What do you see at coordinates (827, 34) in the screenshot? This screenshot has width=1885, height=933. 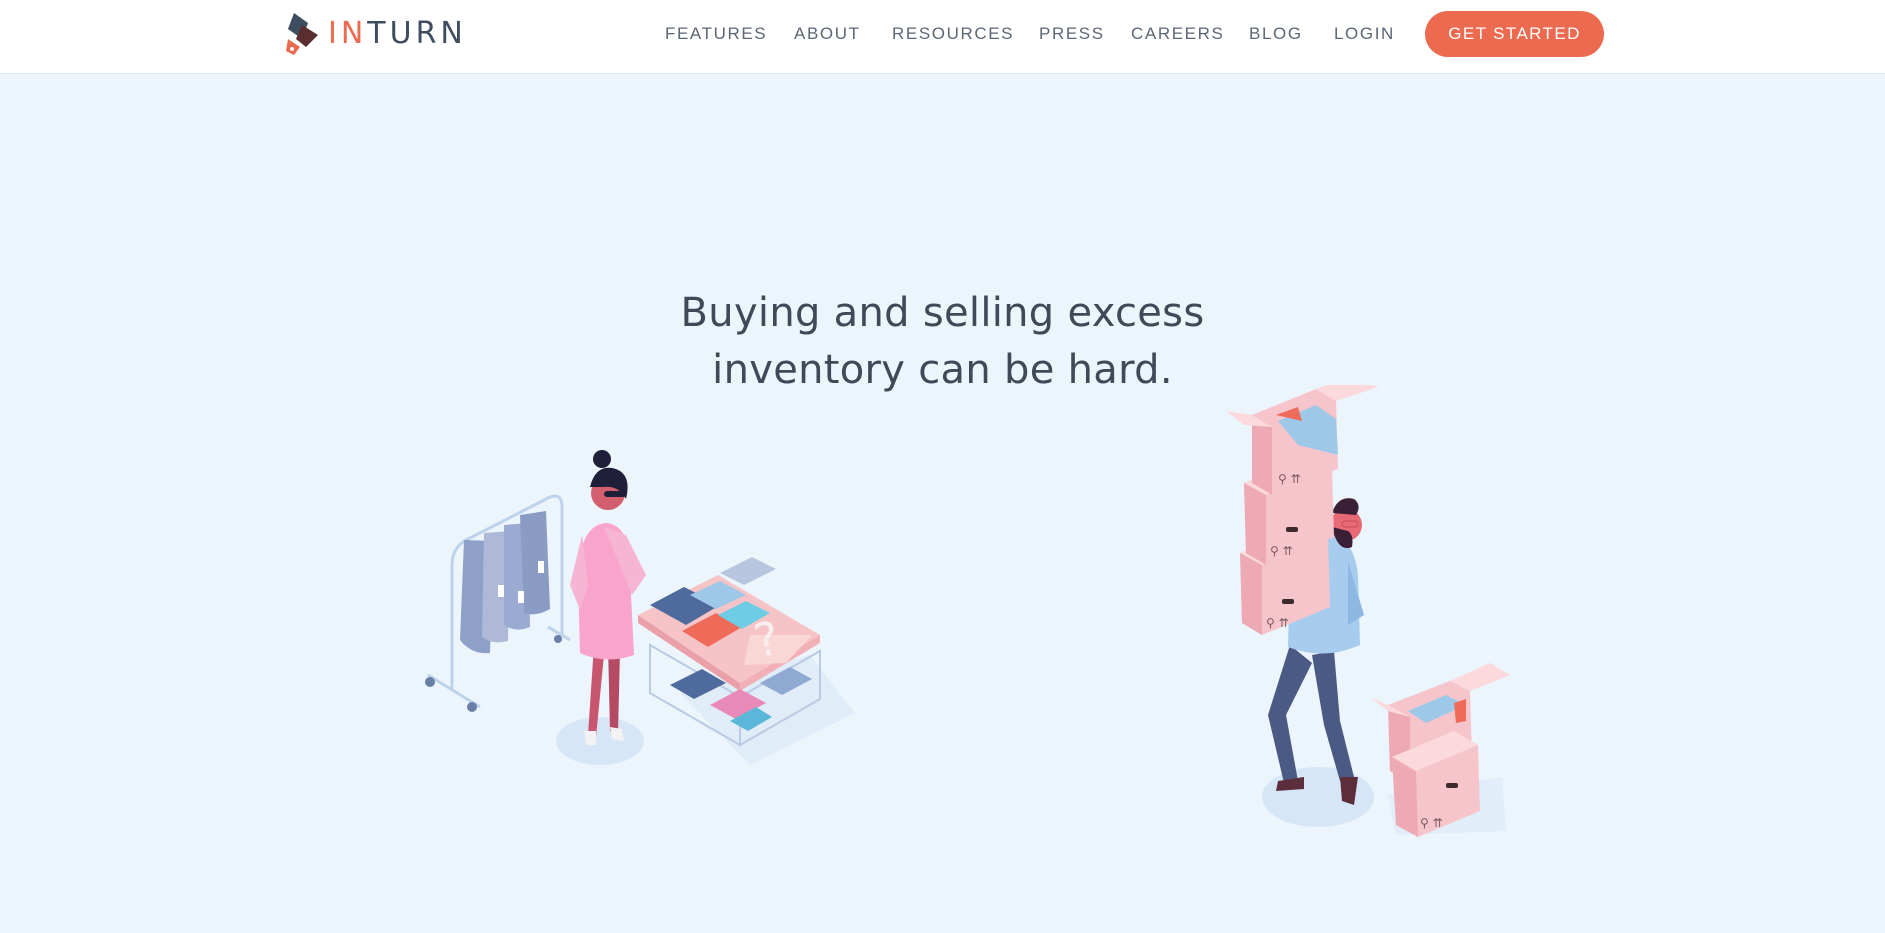 I see `nav-about: ABOUT` at bounding box center [827, 34].